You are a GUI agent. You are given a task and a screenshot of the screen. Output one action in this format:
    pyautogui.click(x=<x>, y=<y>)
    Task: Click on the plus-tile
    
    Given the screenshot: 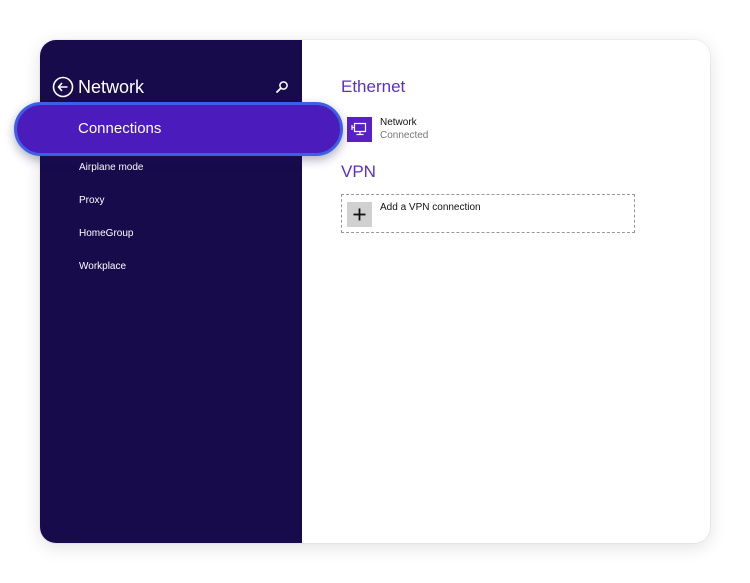 What is the action you would take?
    pyautogui.click(x=359, y=214)
    